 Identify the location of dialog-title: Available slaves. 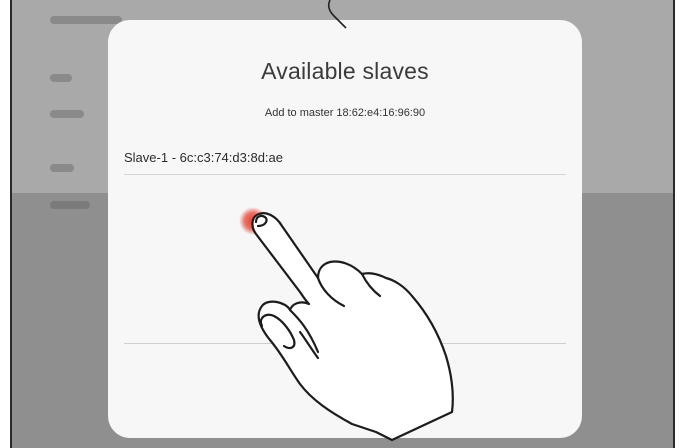
(345, 71).